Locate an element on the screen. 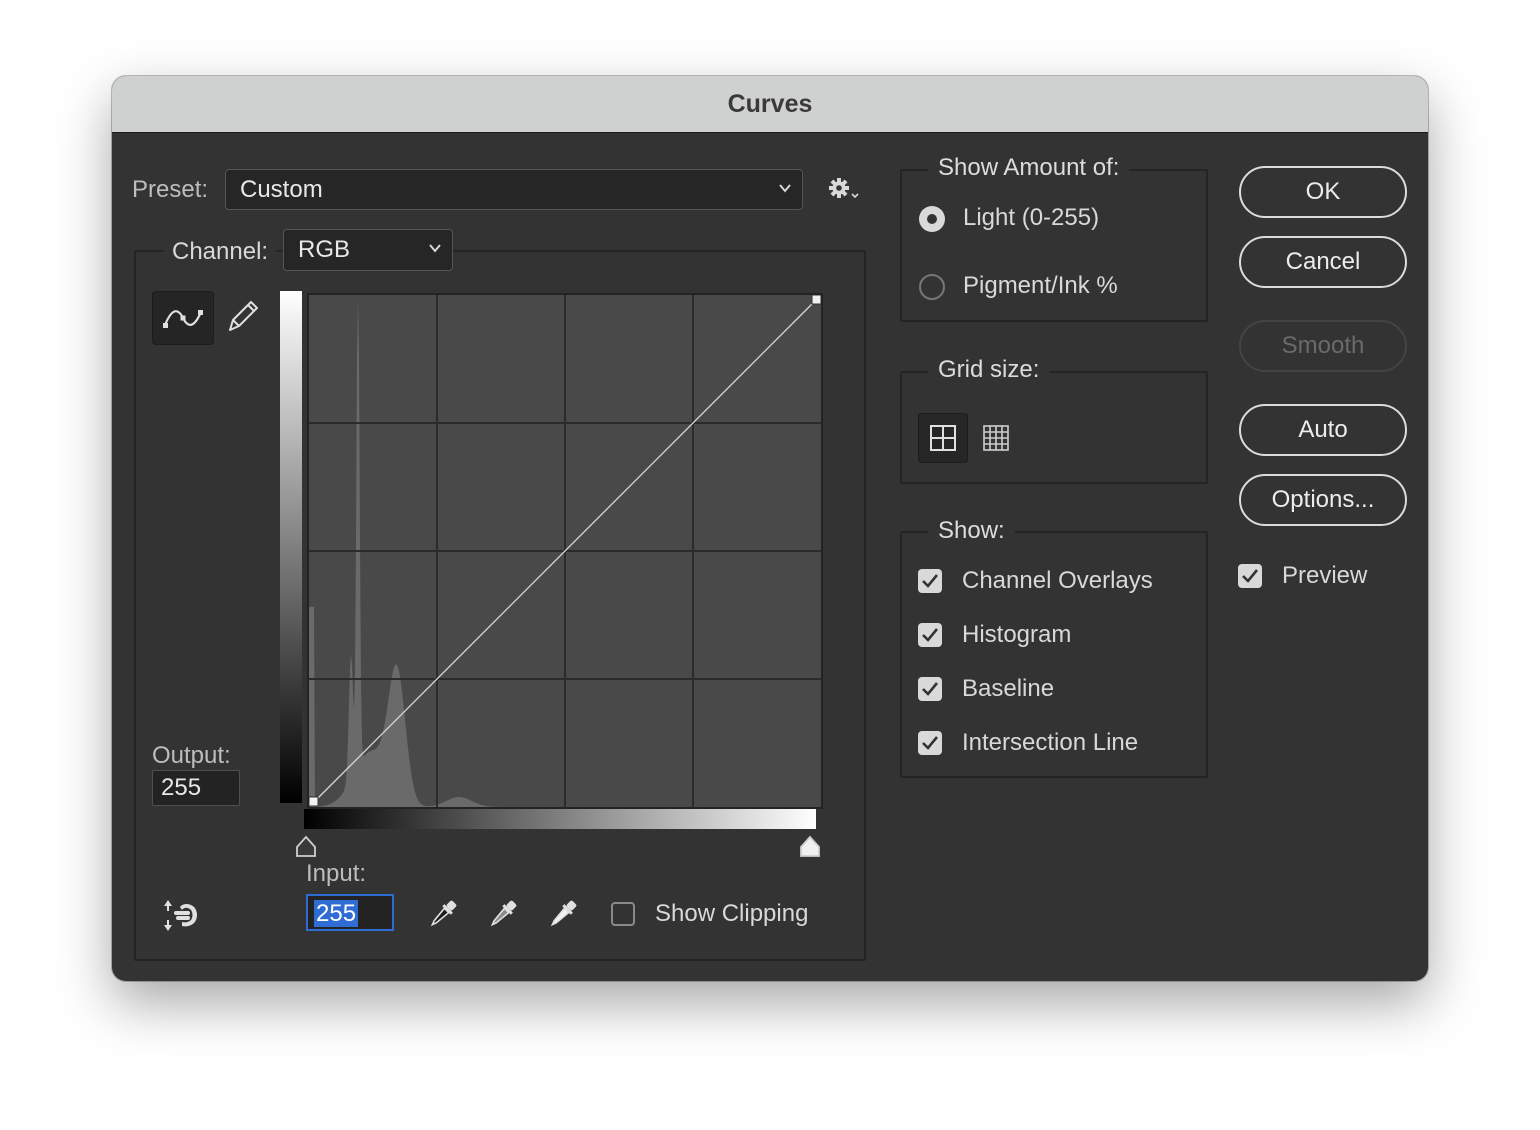 The width and height of the screenshot is (1540, 1130). detailed-grid-icon is located at coordinates (996, 438).